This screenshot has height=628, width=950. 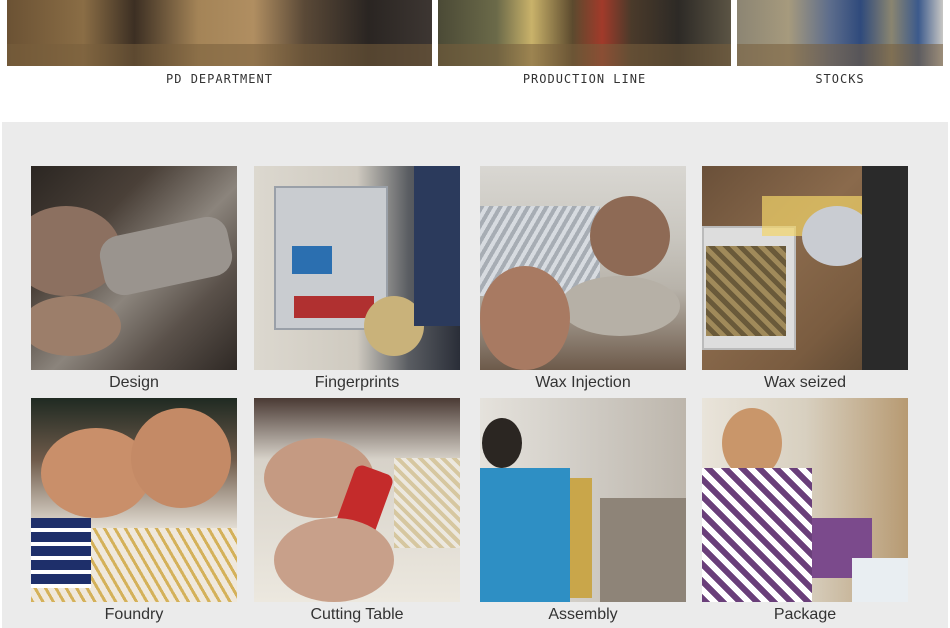 What do you see at coordinates (805, 268) in the screenshot?
I see `wax-seized-photo` at bounding box center [805, 268].